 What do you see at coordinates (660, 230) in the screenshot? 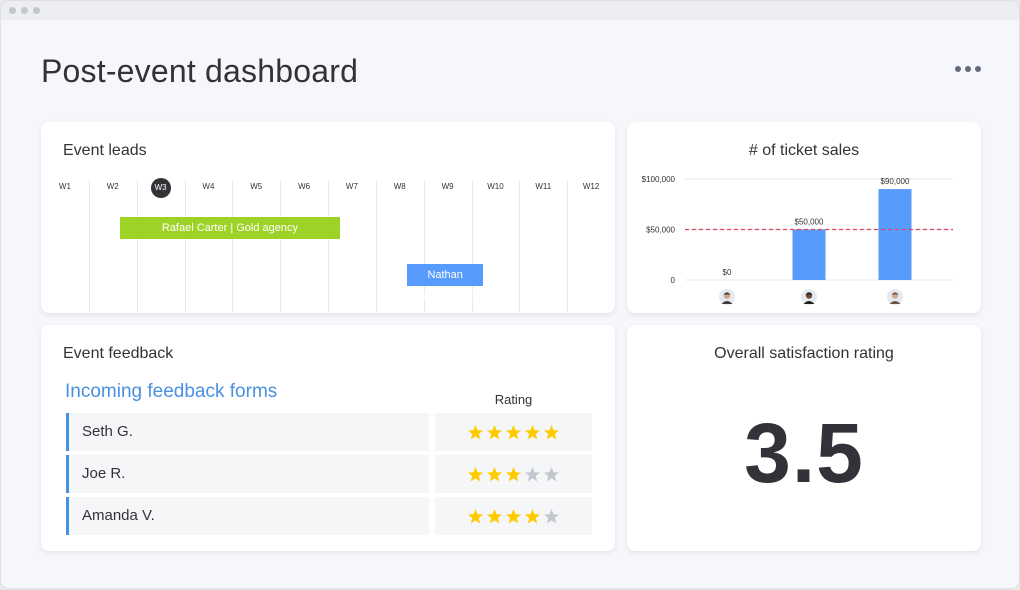
I see `y-tick-label: $50,000` at bounding box center [660, 230].